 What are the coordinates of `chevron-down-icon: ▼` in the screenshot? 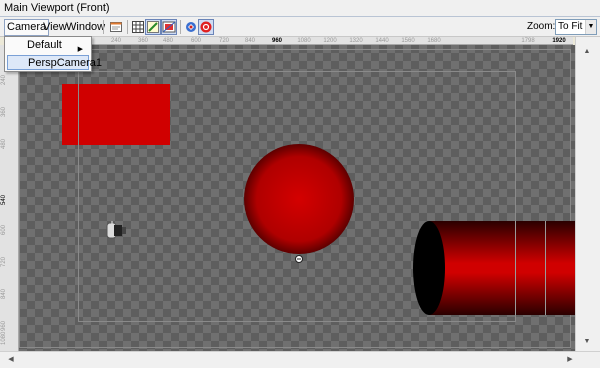 It's located at (590, 27).